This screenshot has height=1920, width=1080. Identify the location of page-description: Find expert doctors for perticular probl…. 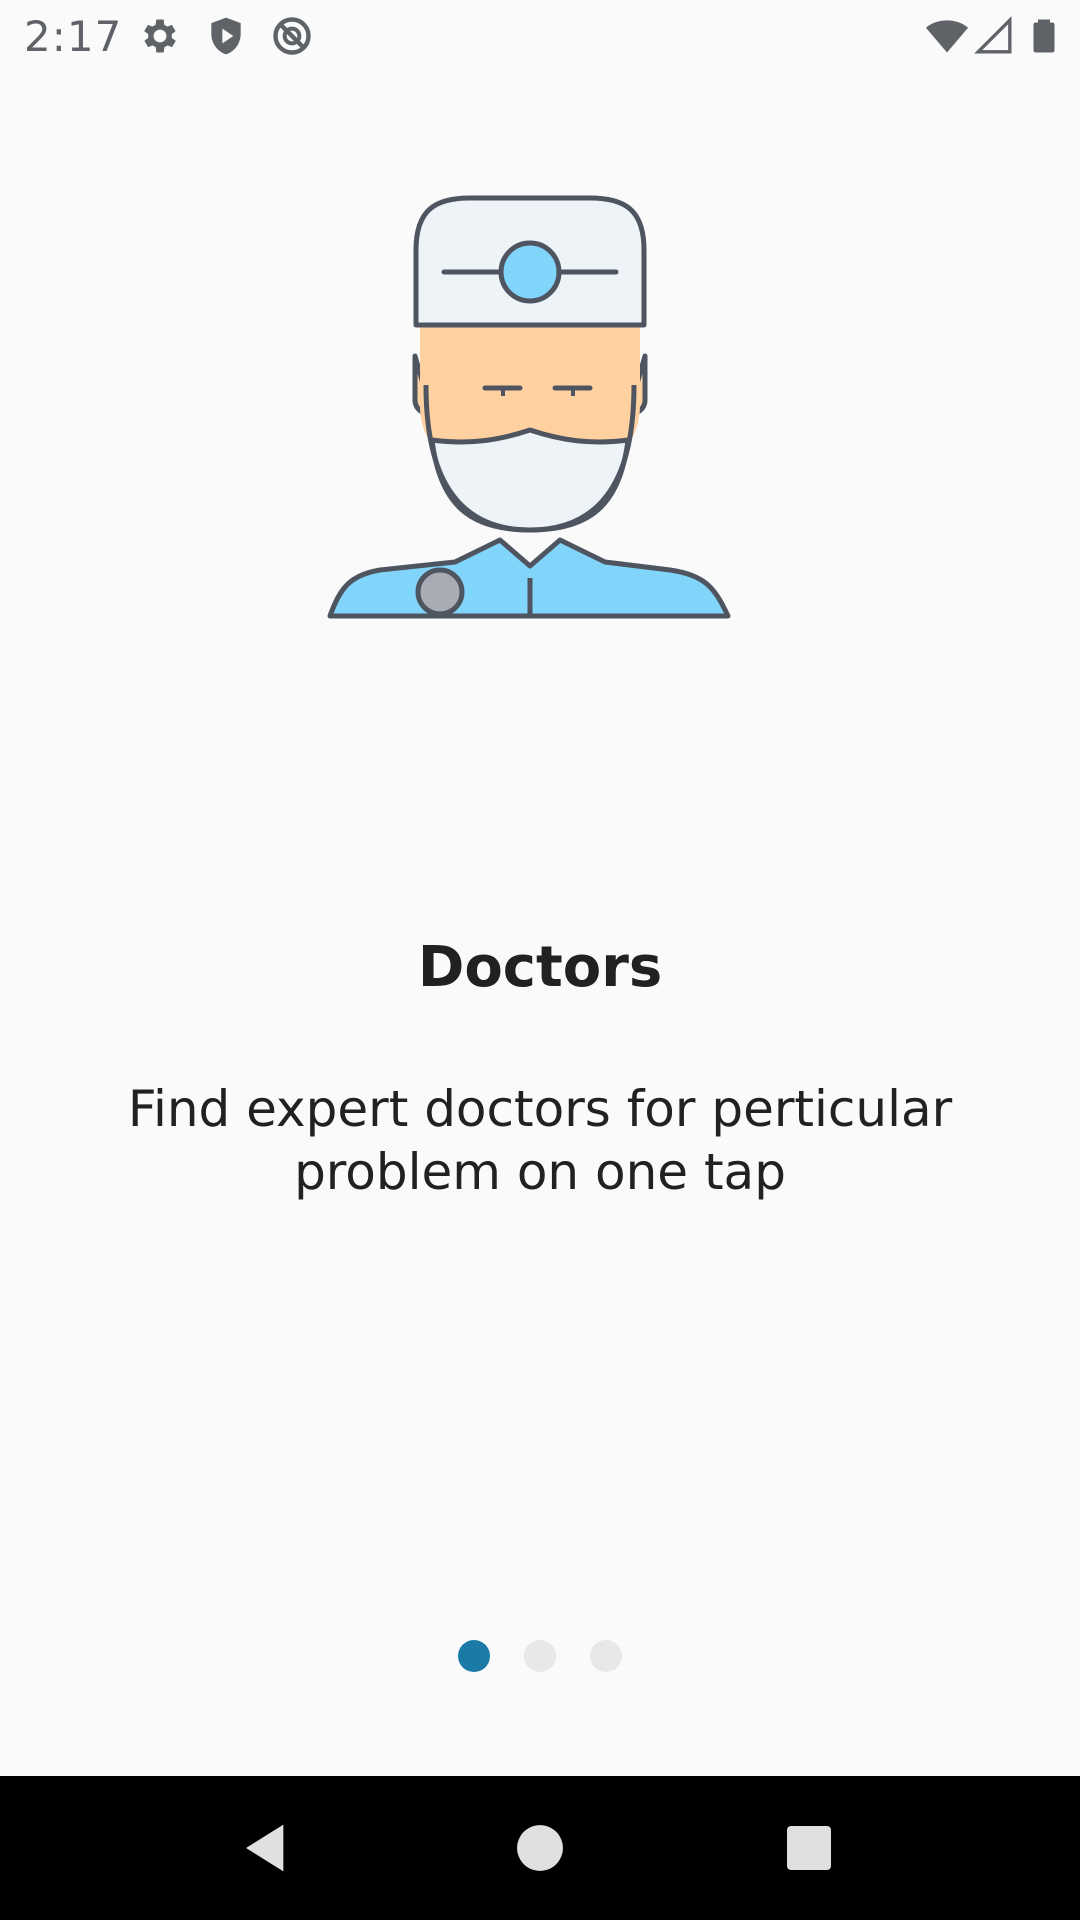
(540, 1140).